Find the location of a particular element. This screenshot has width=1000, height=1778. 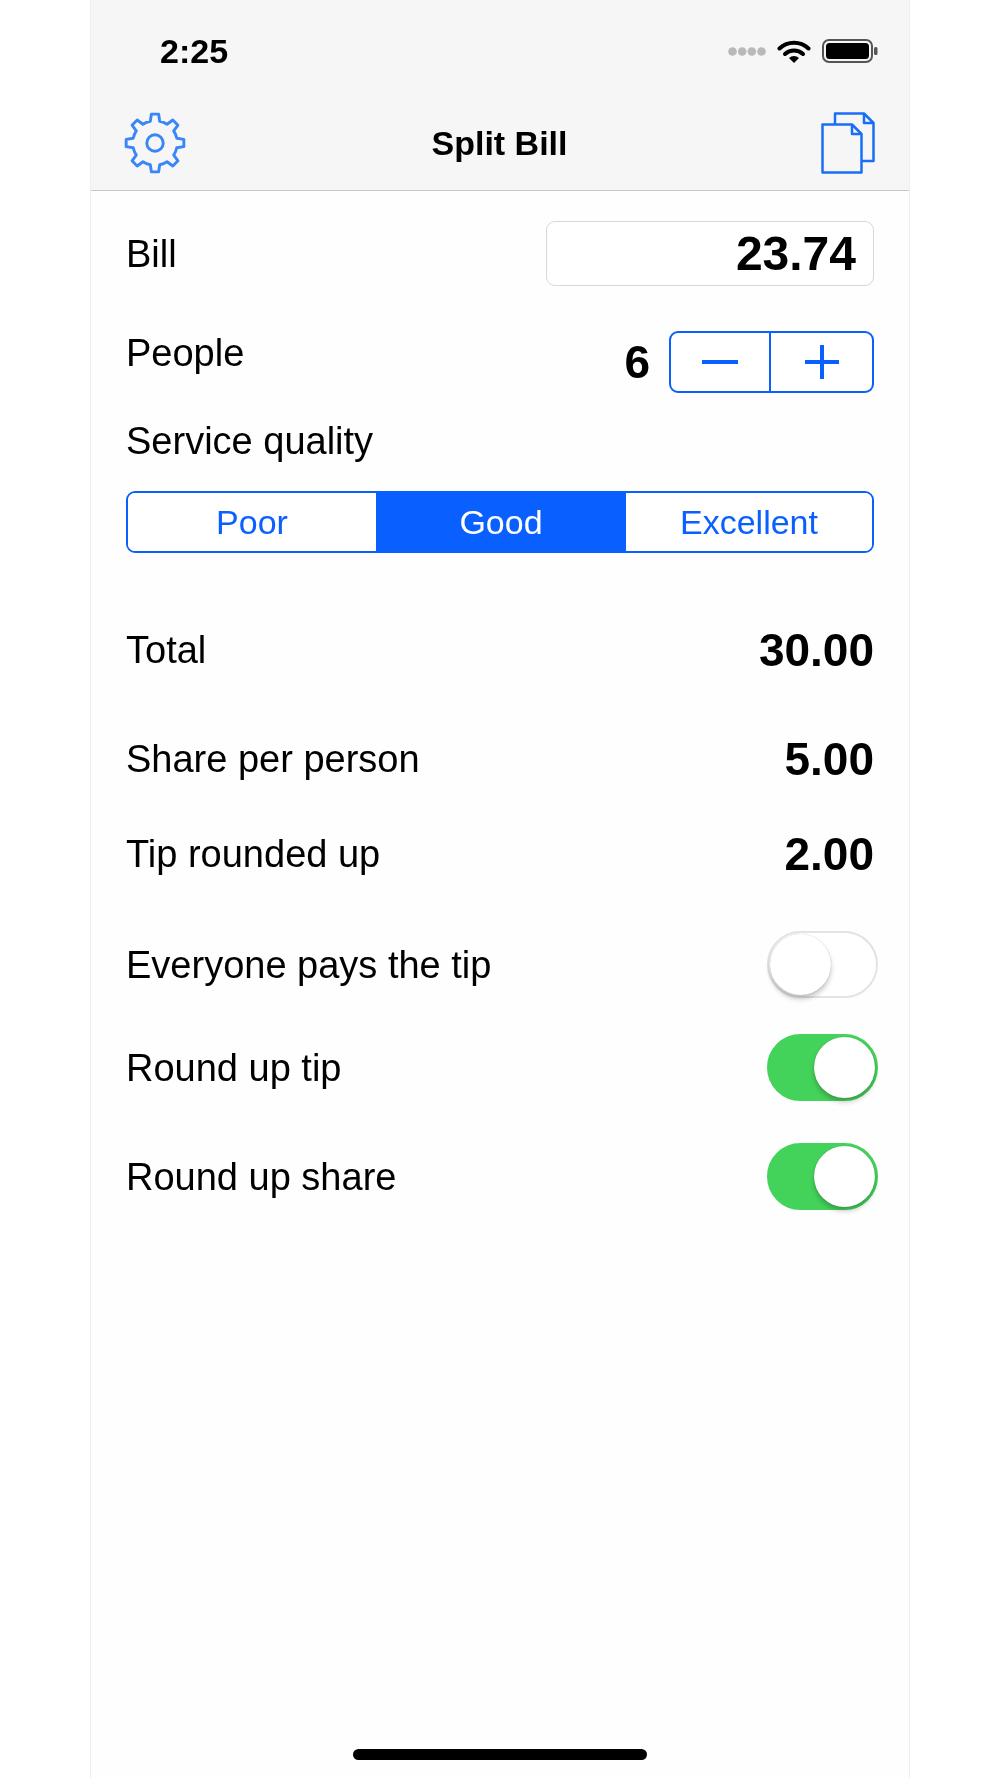

decrement-button is located at coordinates (720, 362).